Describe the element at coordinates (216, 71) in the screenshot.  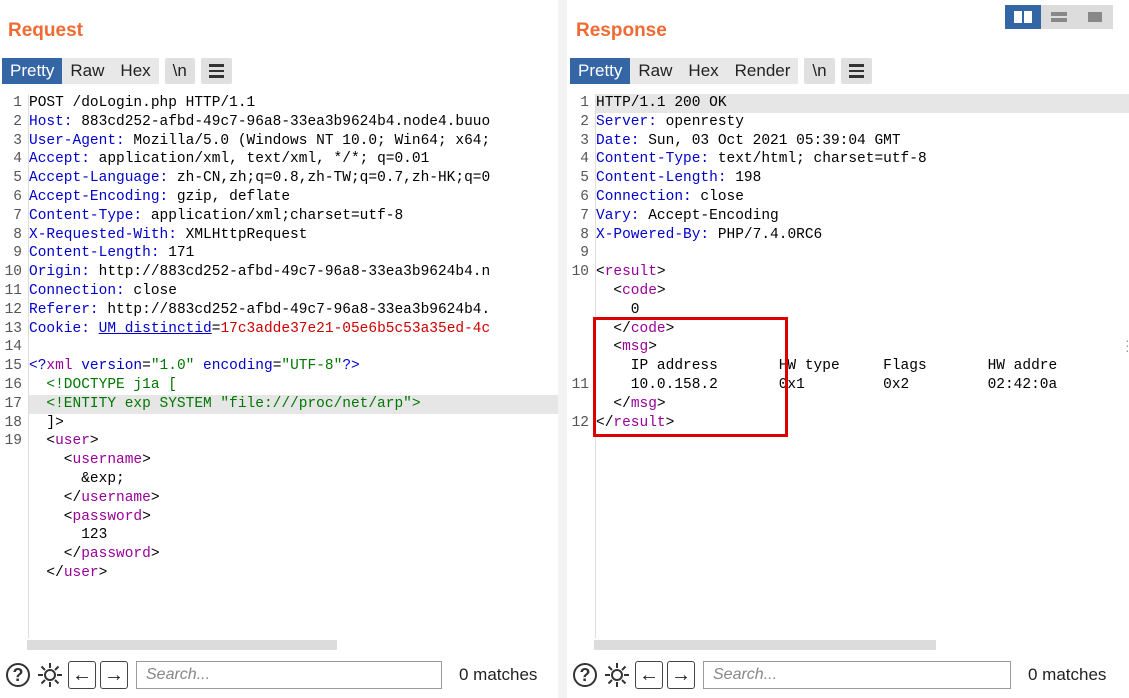
I see `request-menu-button` at that location.